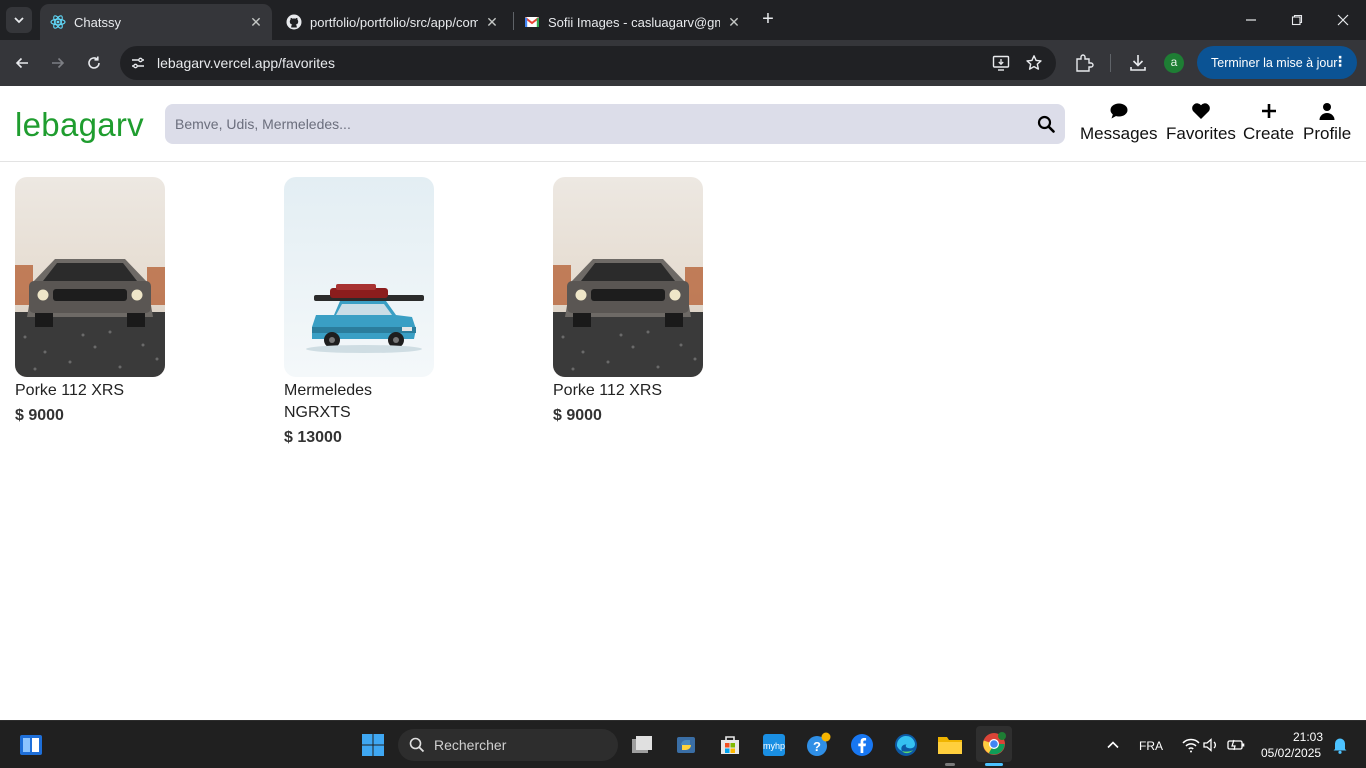 The image size is (1366, 768). I want to click on url-text: lebagarv.vercel.app/favorites, so click(246, 63).